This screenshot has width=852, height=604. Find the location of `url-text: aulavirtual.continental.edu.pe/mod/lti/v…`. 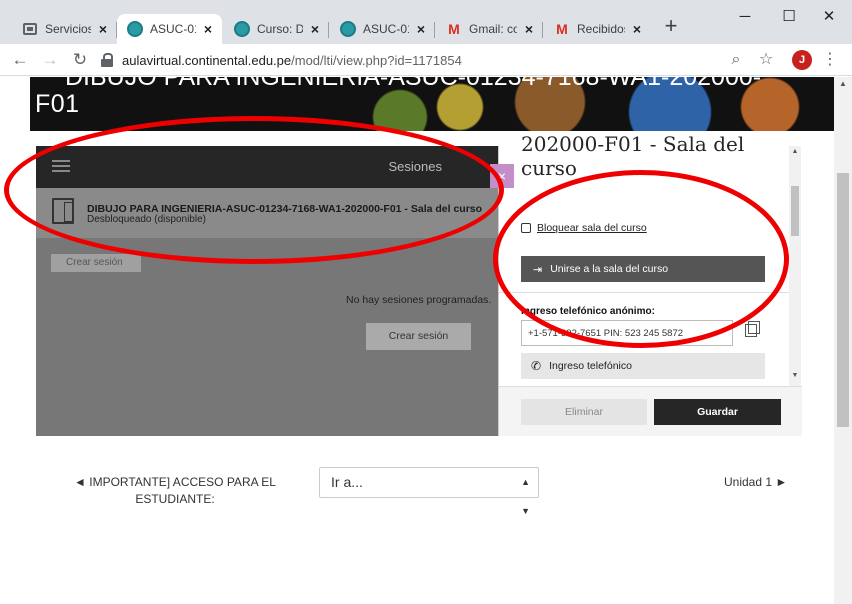

url-text: aulavirtual.continental.edu.pe/mod/lti/v… is located at coordinates (292, 60).